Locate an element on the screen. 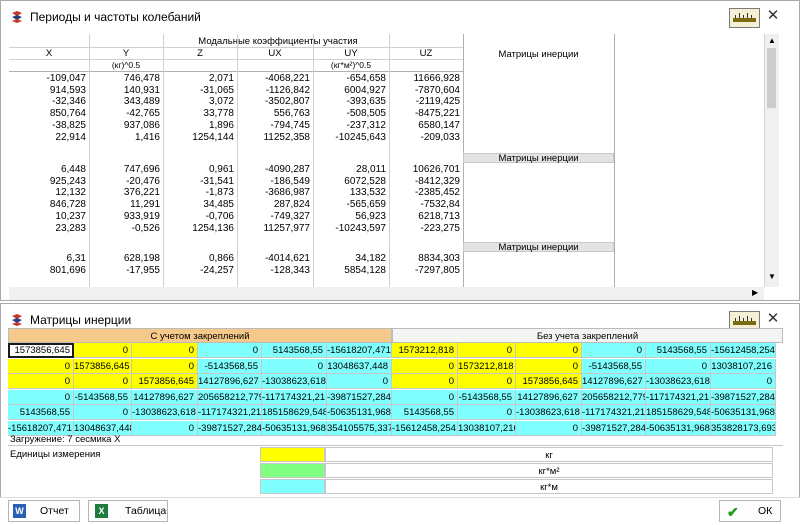  table-cell: -4068,221 is located at coordinates (275, 78).